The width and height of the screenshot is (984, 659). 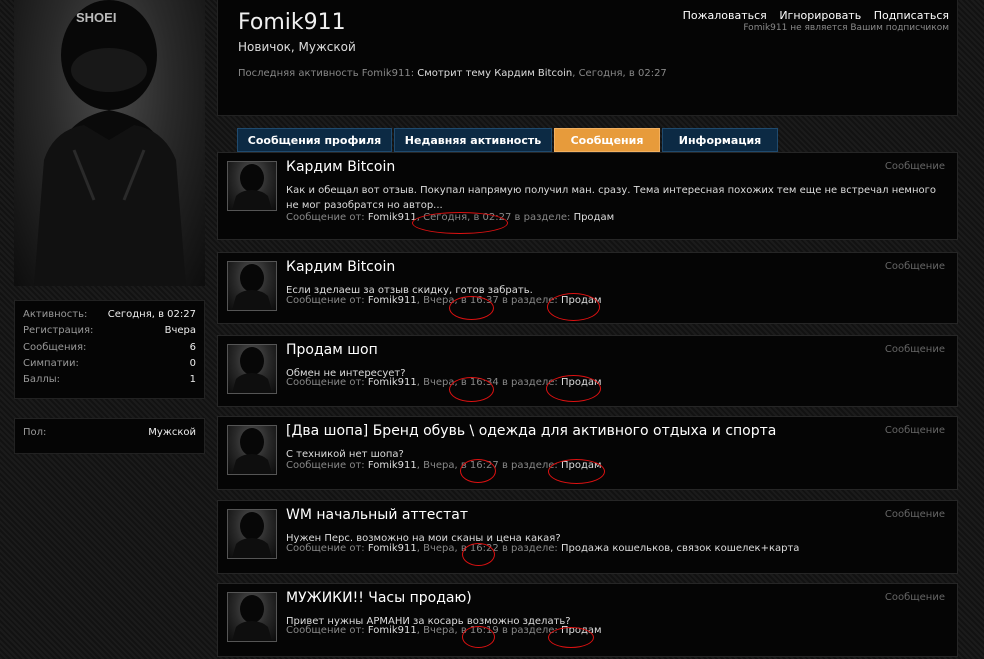 I want to click on activity-time: , Сегодня, в 02:27, so click(x=619, y=73).